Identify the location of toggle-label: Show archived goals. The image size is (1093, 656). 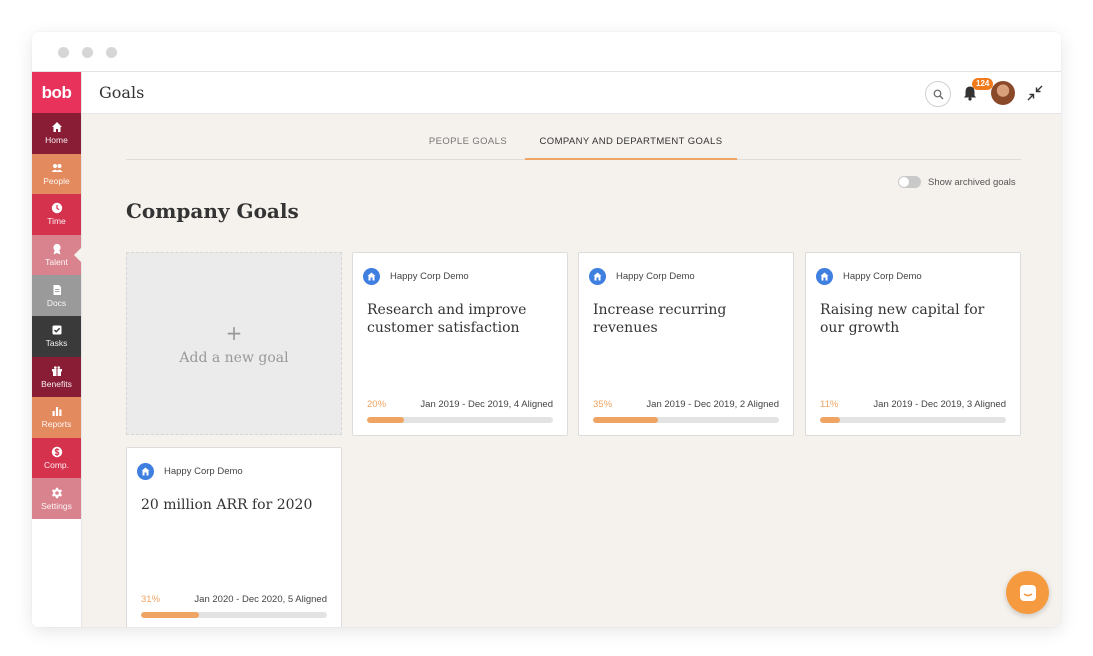
(972, 182).